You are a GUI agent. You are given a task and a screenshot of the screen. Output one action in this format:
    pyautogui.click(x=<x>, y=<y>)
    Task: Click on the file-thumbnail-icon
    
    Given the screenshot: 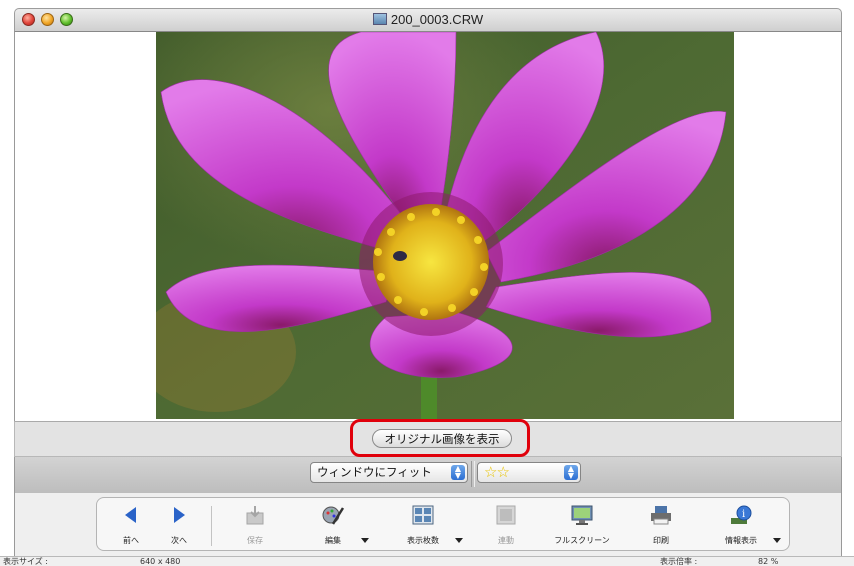 What is the action you would take?
    pyautogui.click(x=379, y=19)
    